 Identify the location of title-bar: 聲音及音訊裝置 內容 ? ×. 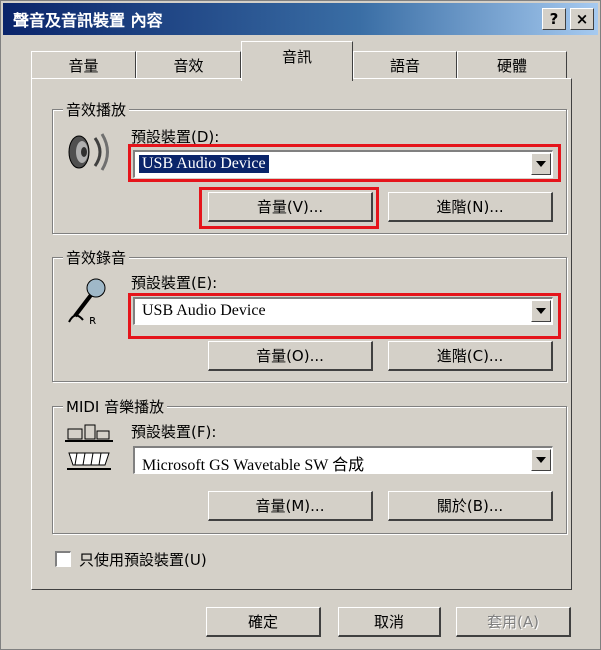
(300, 19).